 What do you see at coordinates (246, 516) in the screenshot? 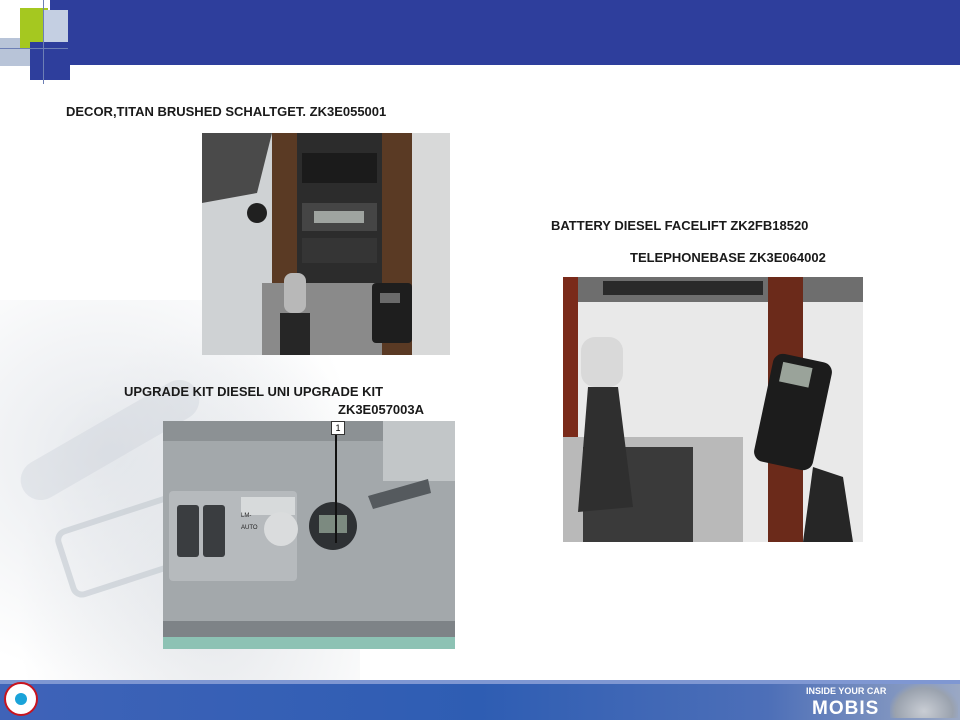
I see `switch-label: LM-` at bounding box center [246, 516].